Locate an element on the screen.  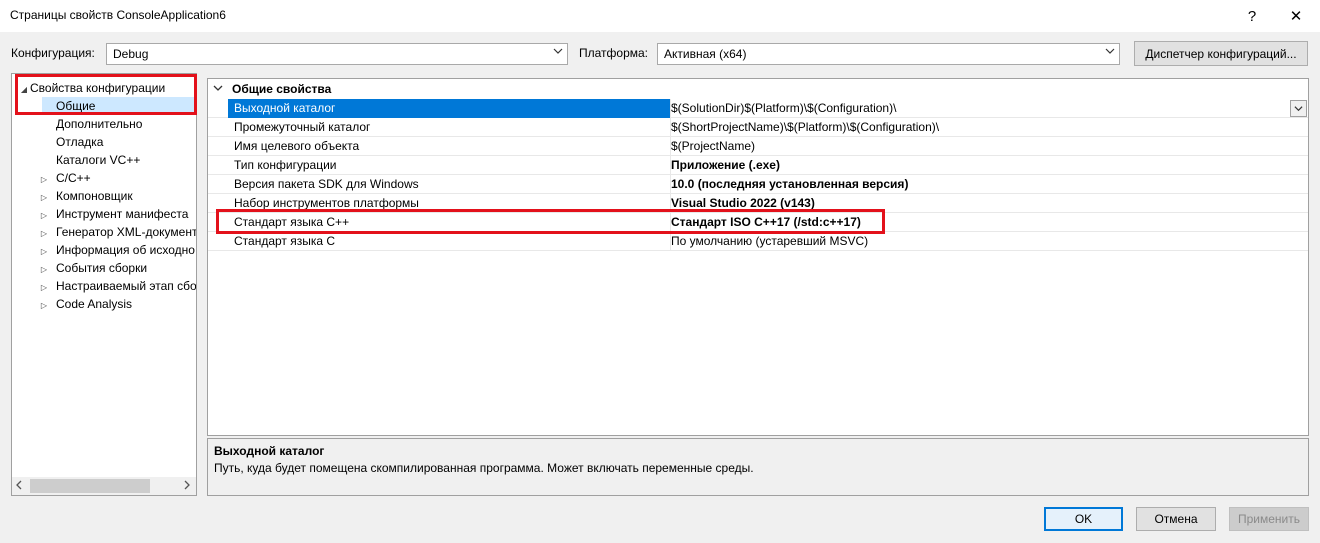
property-value: Стандарт ISO C++17 (/std:c++17) is located at coordinates (989, 222).